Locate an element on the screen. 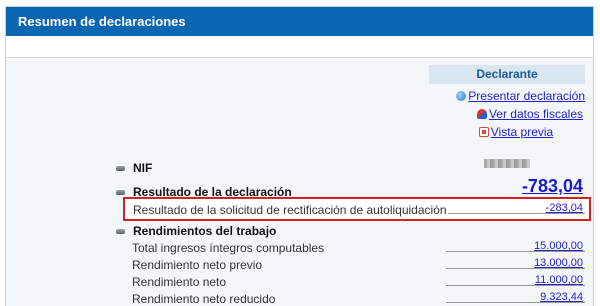 The image size is (600, 306). rendimientos-row: Rendimientos del trabajo is located at coordinates (196, 231).